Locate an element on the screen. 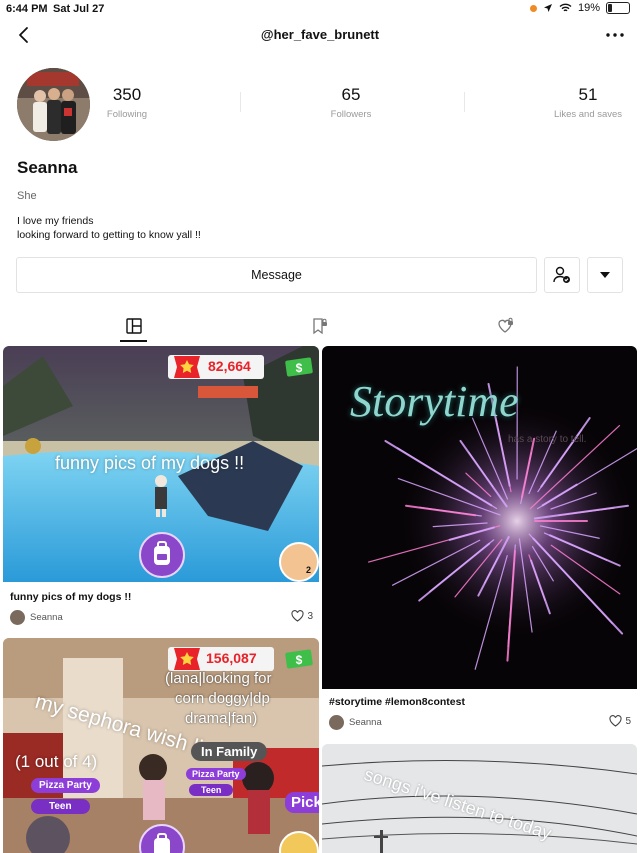 This screenshot has width=640, height=853. thumbnail-overlay-text: funny pics of my dogs !! is located at coordinates (150, 463).